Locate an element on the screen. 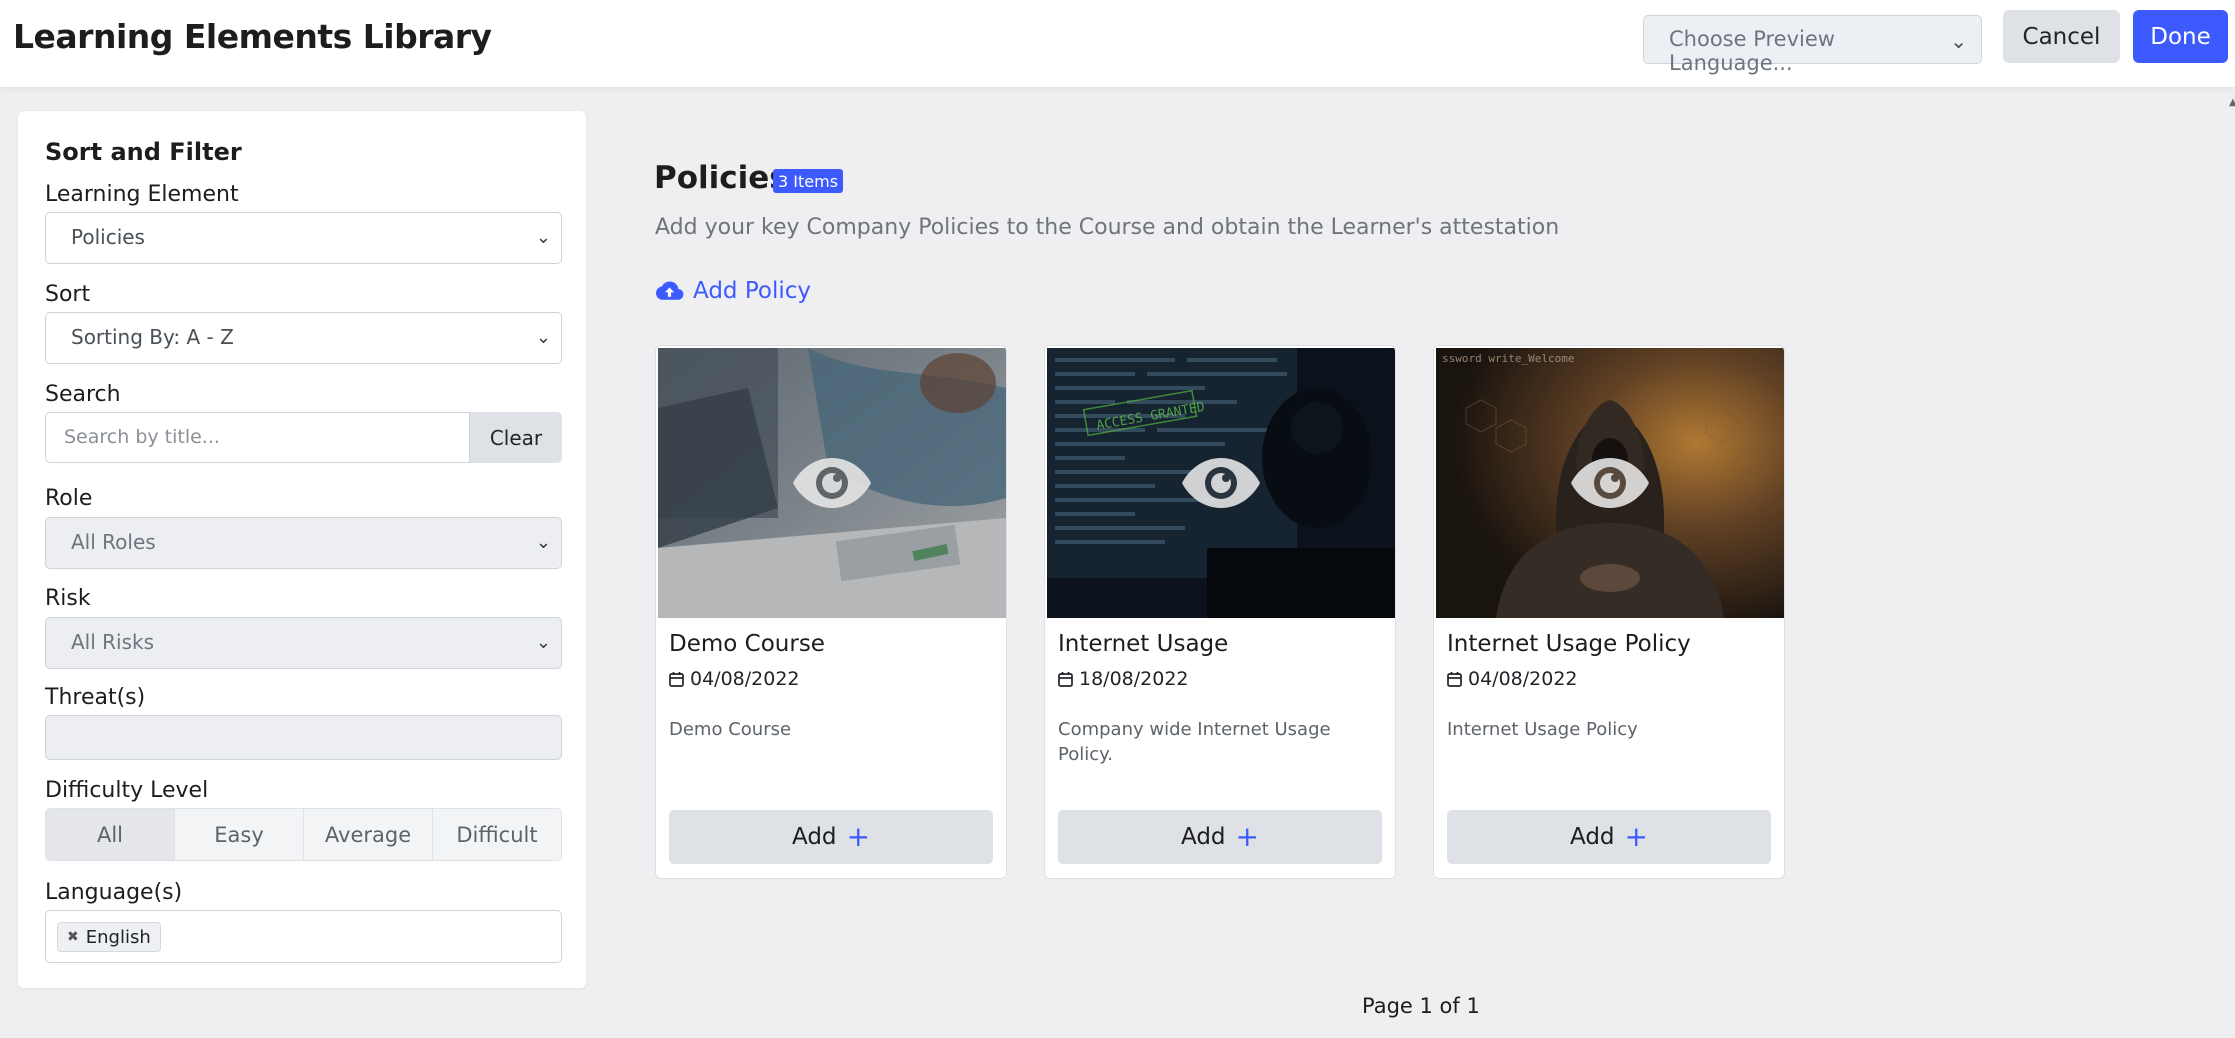 The height and width of the screenshot is (1038, 2235). card-description: Company wide Internet Usage Policy. is located at coordinates (1194, 742).